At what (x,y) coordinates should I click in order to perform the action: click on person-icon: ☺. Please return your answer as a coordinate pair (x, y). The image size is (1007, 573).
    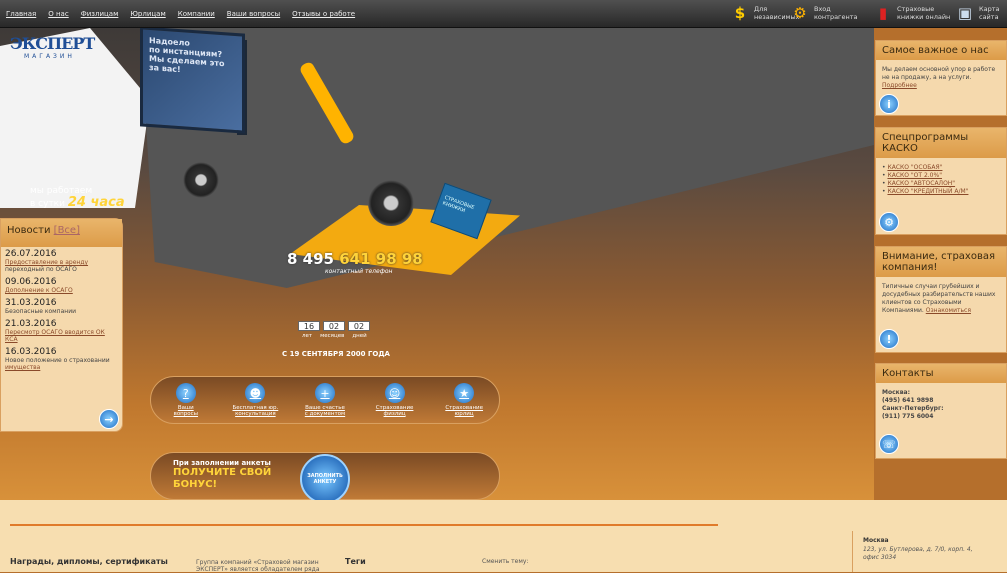
    Looking at the image, I should click on (394, 393).